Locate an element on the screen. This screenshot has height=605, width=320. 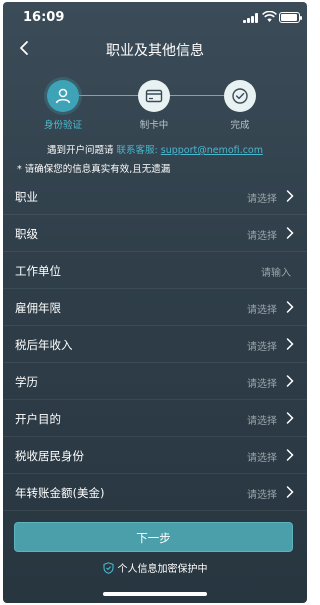
battery-icon is located at coordinates (290, 17).